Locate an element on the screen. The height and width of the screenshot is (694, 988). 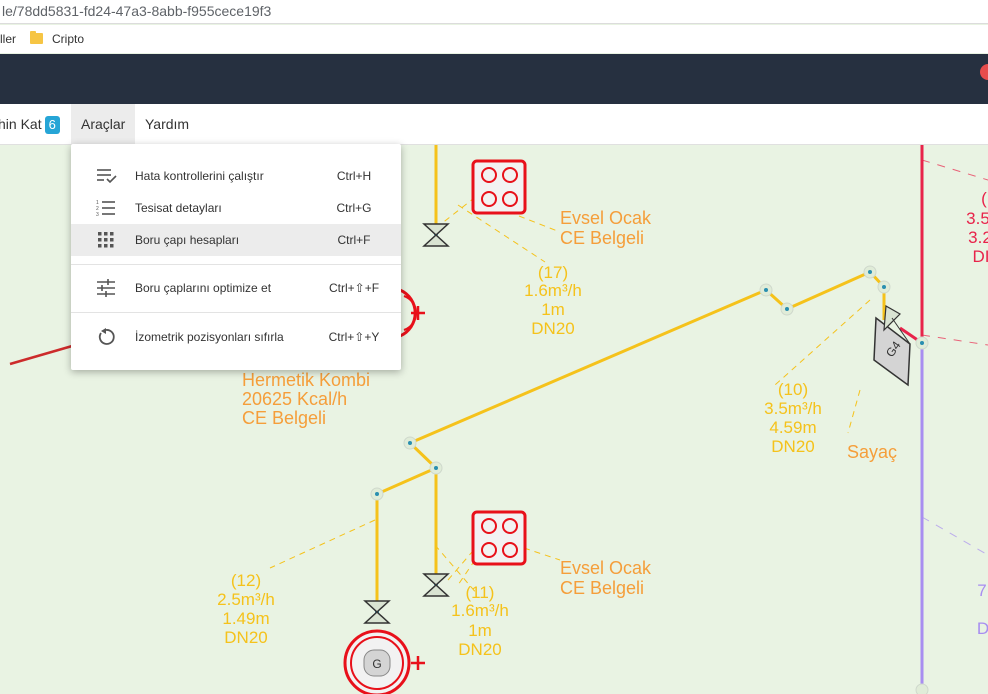
combi-boiler-icon is located at coordinates (412, 313).